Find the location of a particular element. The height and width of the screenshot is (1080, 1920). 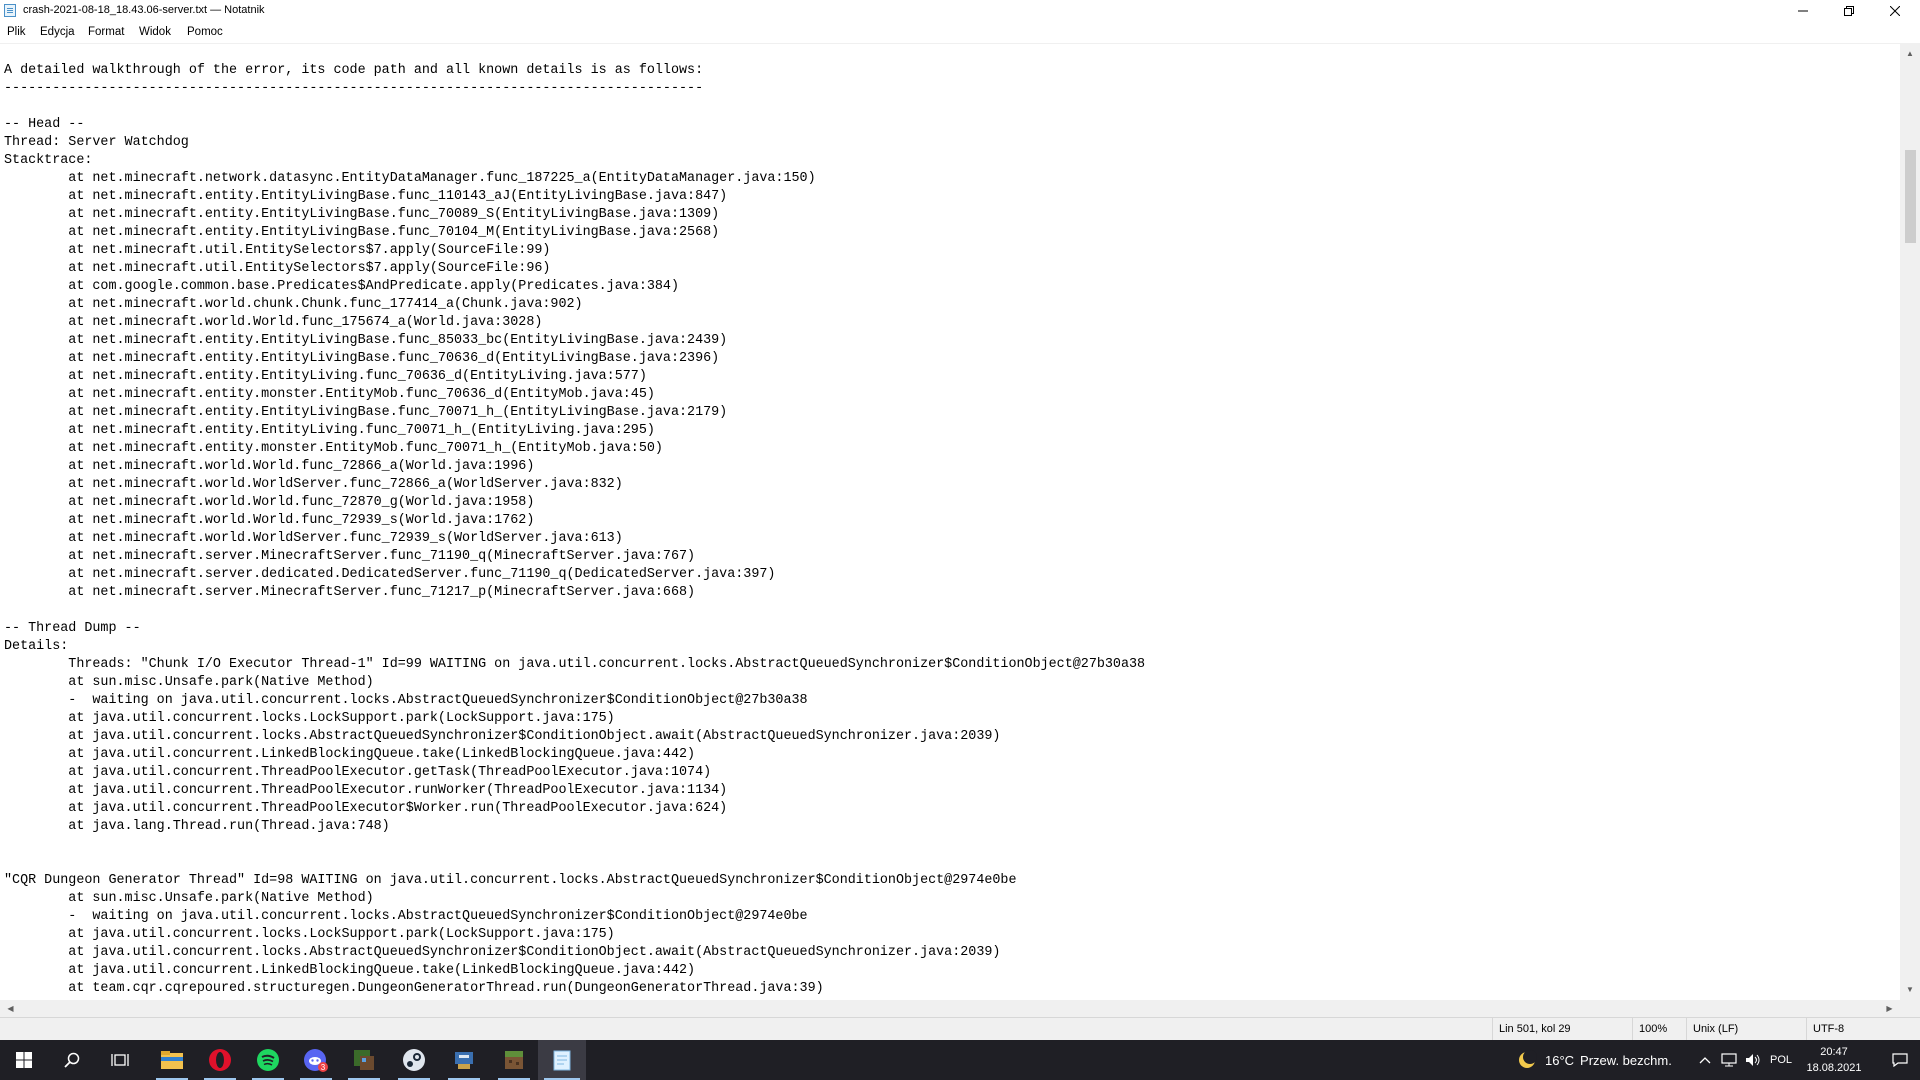

search-button is located at coordinates (72, 1060).